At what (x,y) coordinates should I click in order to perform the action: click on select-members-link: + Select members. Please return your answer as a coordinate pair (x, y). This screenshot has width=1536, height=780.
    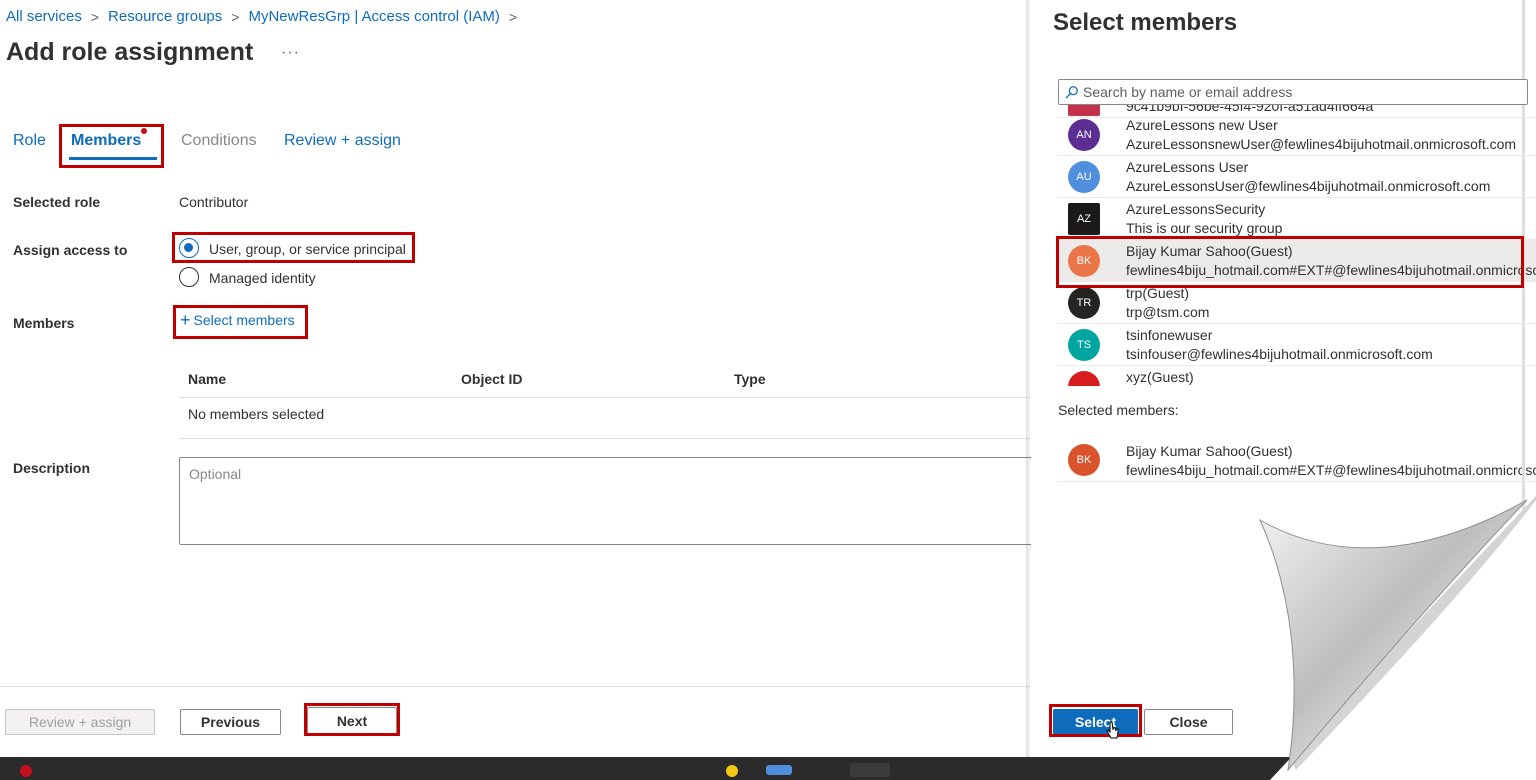
    Looking at the image, I should click on (237, 320).